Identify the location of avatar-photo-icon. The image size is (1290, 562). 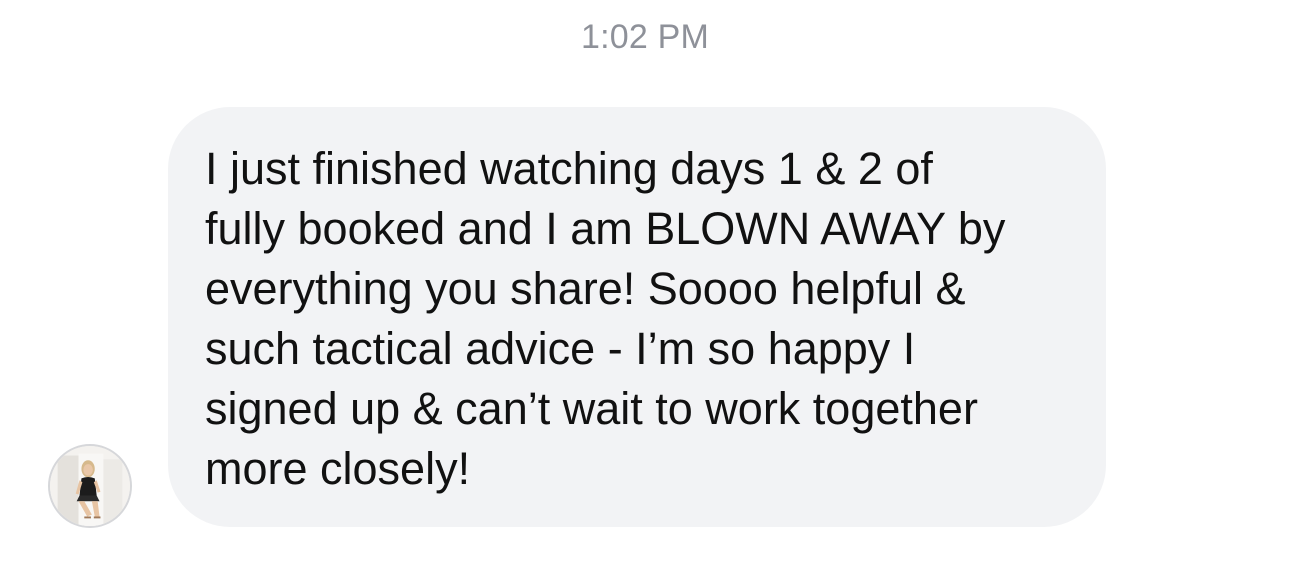
(90, 486).